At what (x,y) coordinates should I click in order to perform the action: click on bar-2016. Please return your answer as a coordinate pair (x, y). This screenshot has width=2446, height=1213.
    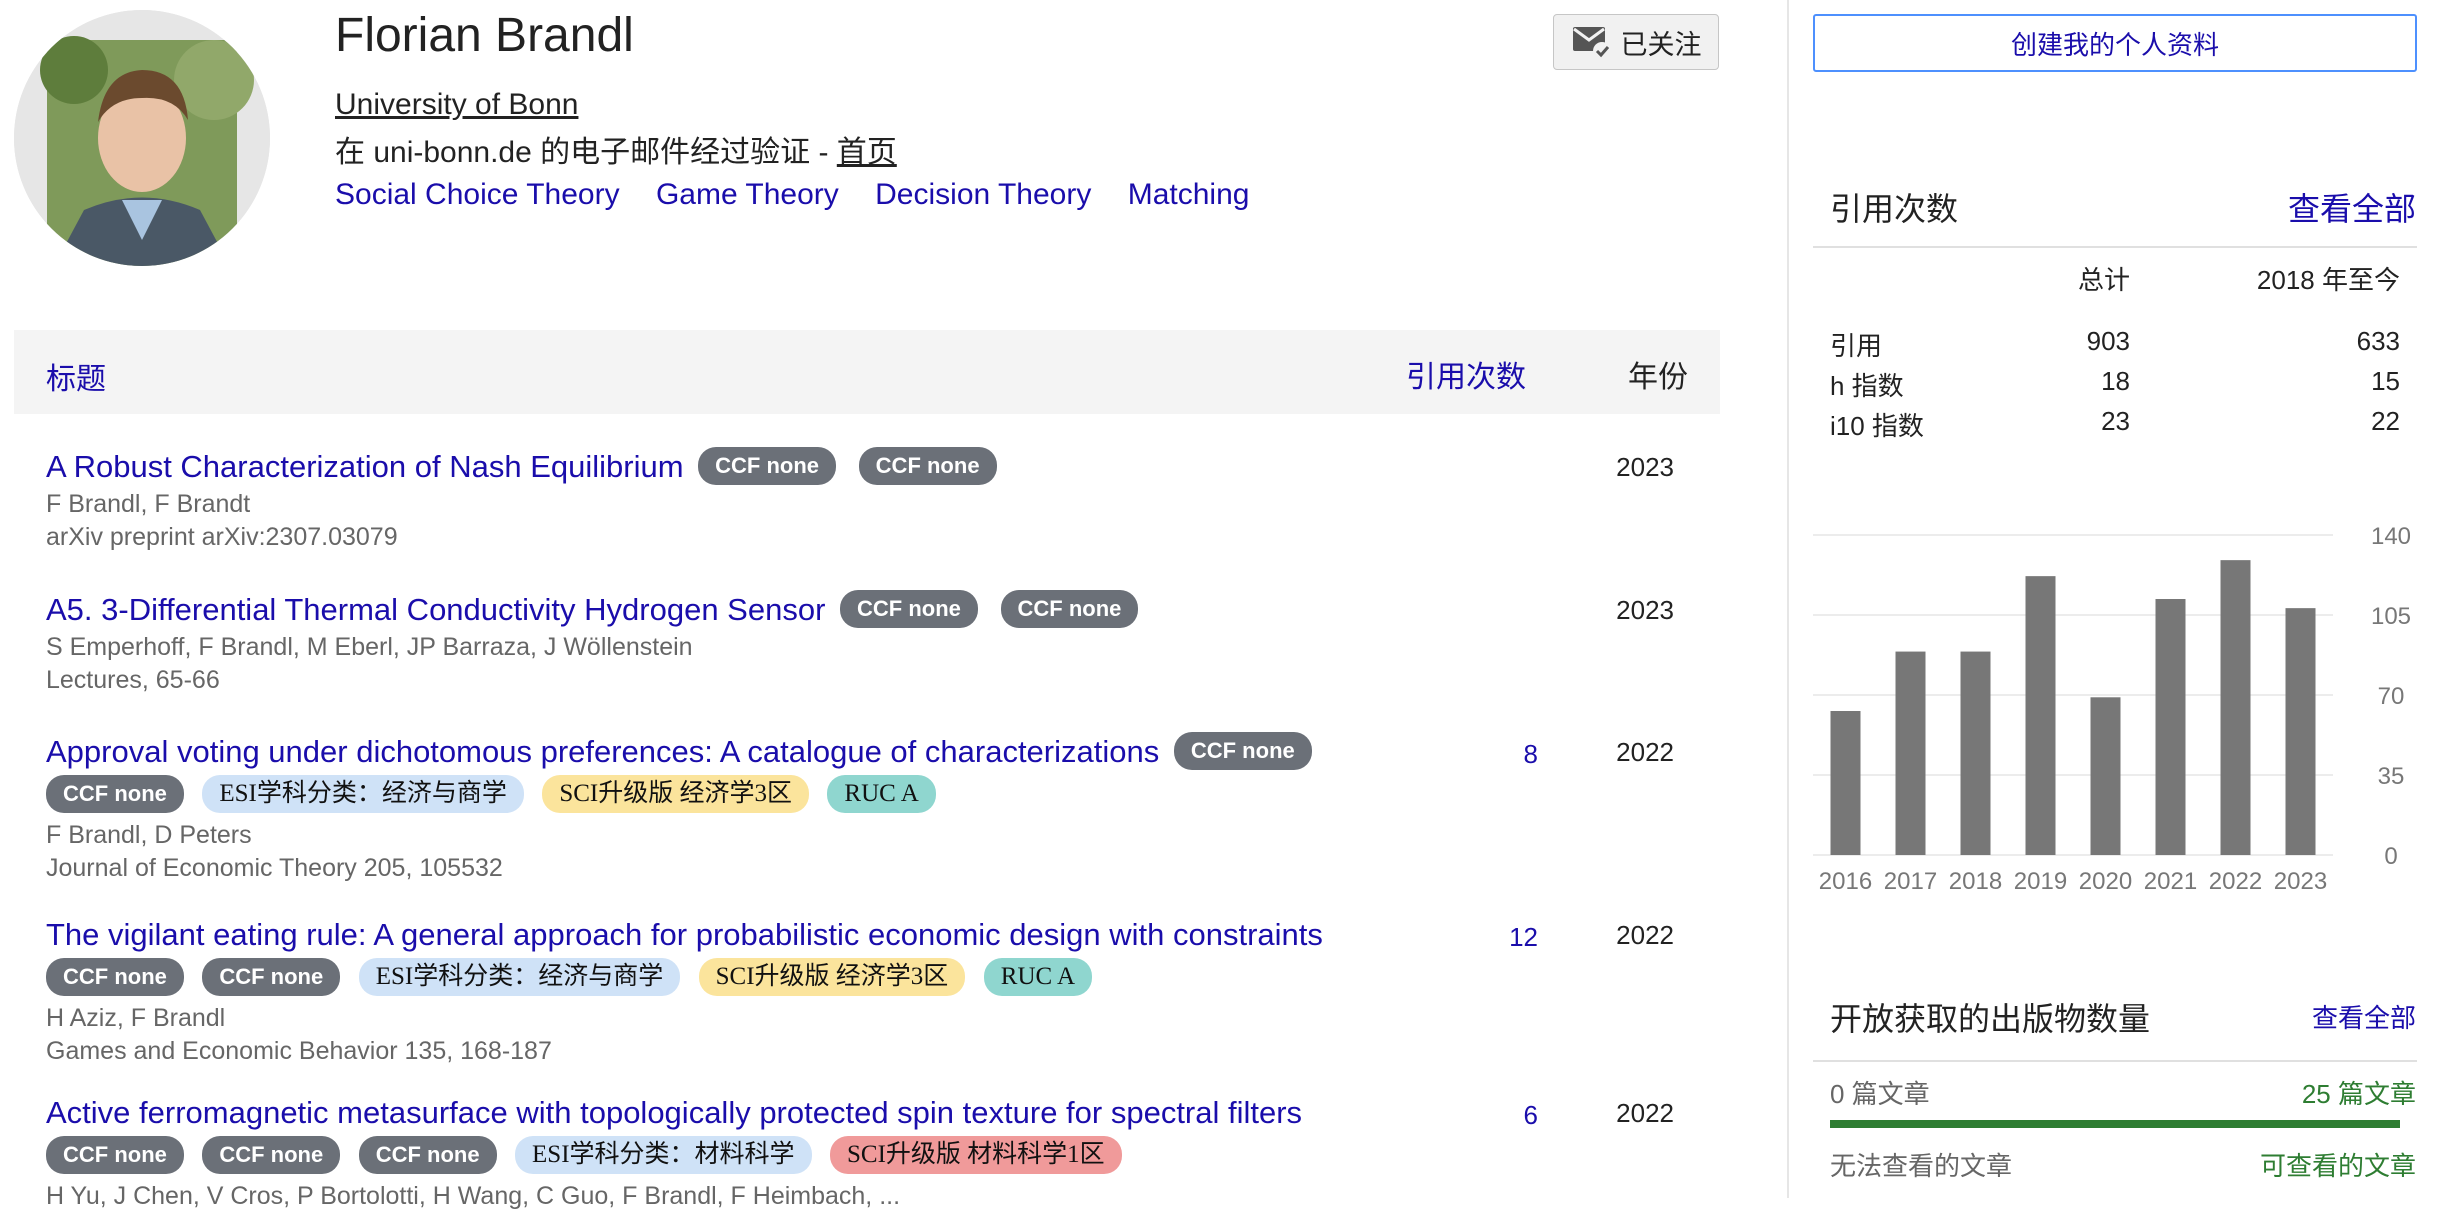
    Looking at the image, I should click on (1845, 783).